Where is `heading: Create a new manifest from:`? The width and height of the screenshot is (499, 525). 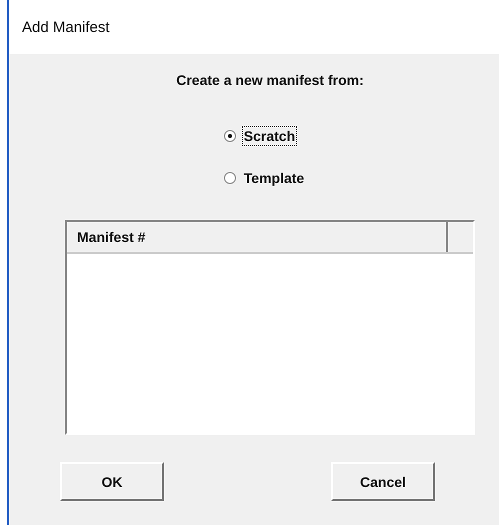 heading: Create a new manifest from: is located at coordinates (270, 80).